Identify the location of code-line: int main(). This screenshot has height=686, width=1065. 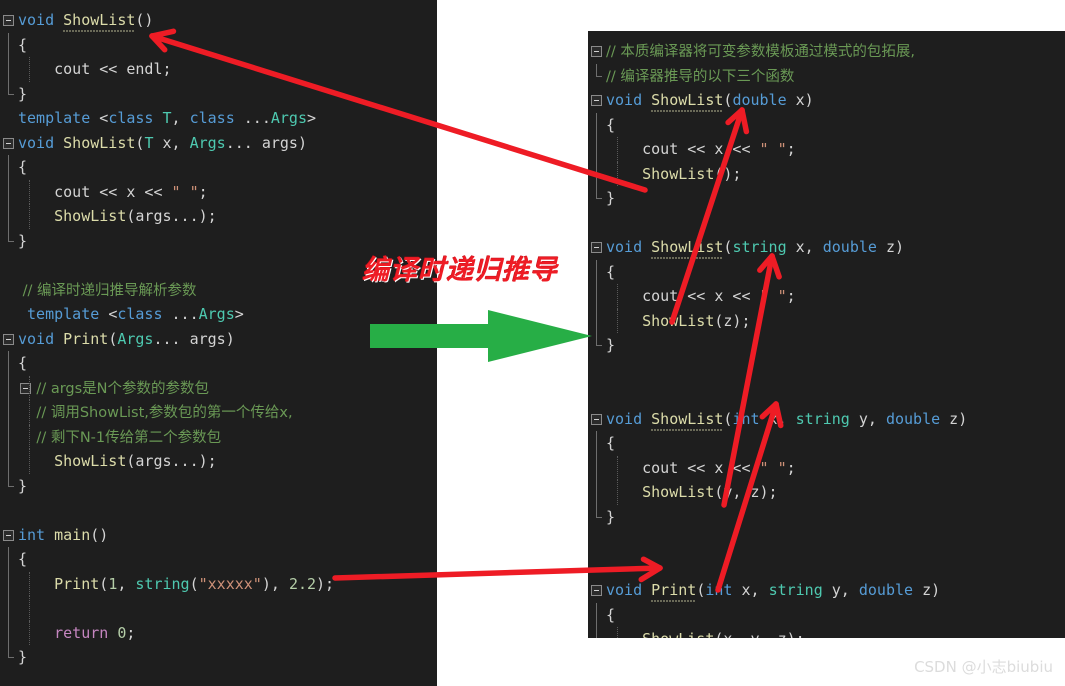
(167, 535).